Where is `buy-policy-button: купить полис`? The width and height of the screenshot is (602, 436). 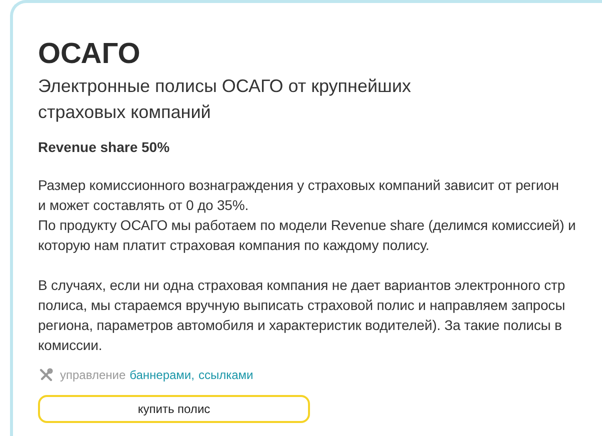
buy-policy-button: купить полис is located at coordinates (174, 409).